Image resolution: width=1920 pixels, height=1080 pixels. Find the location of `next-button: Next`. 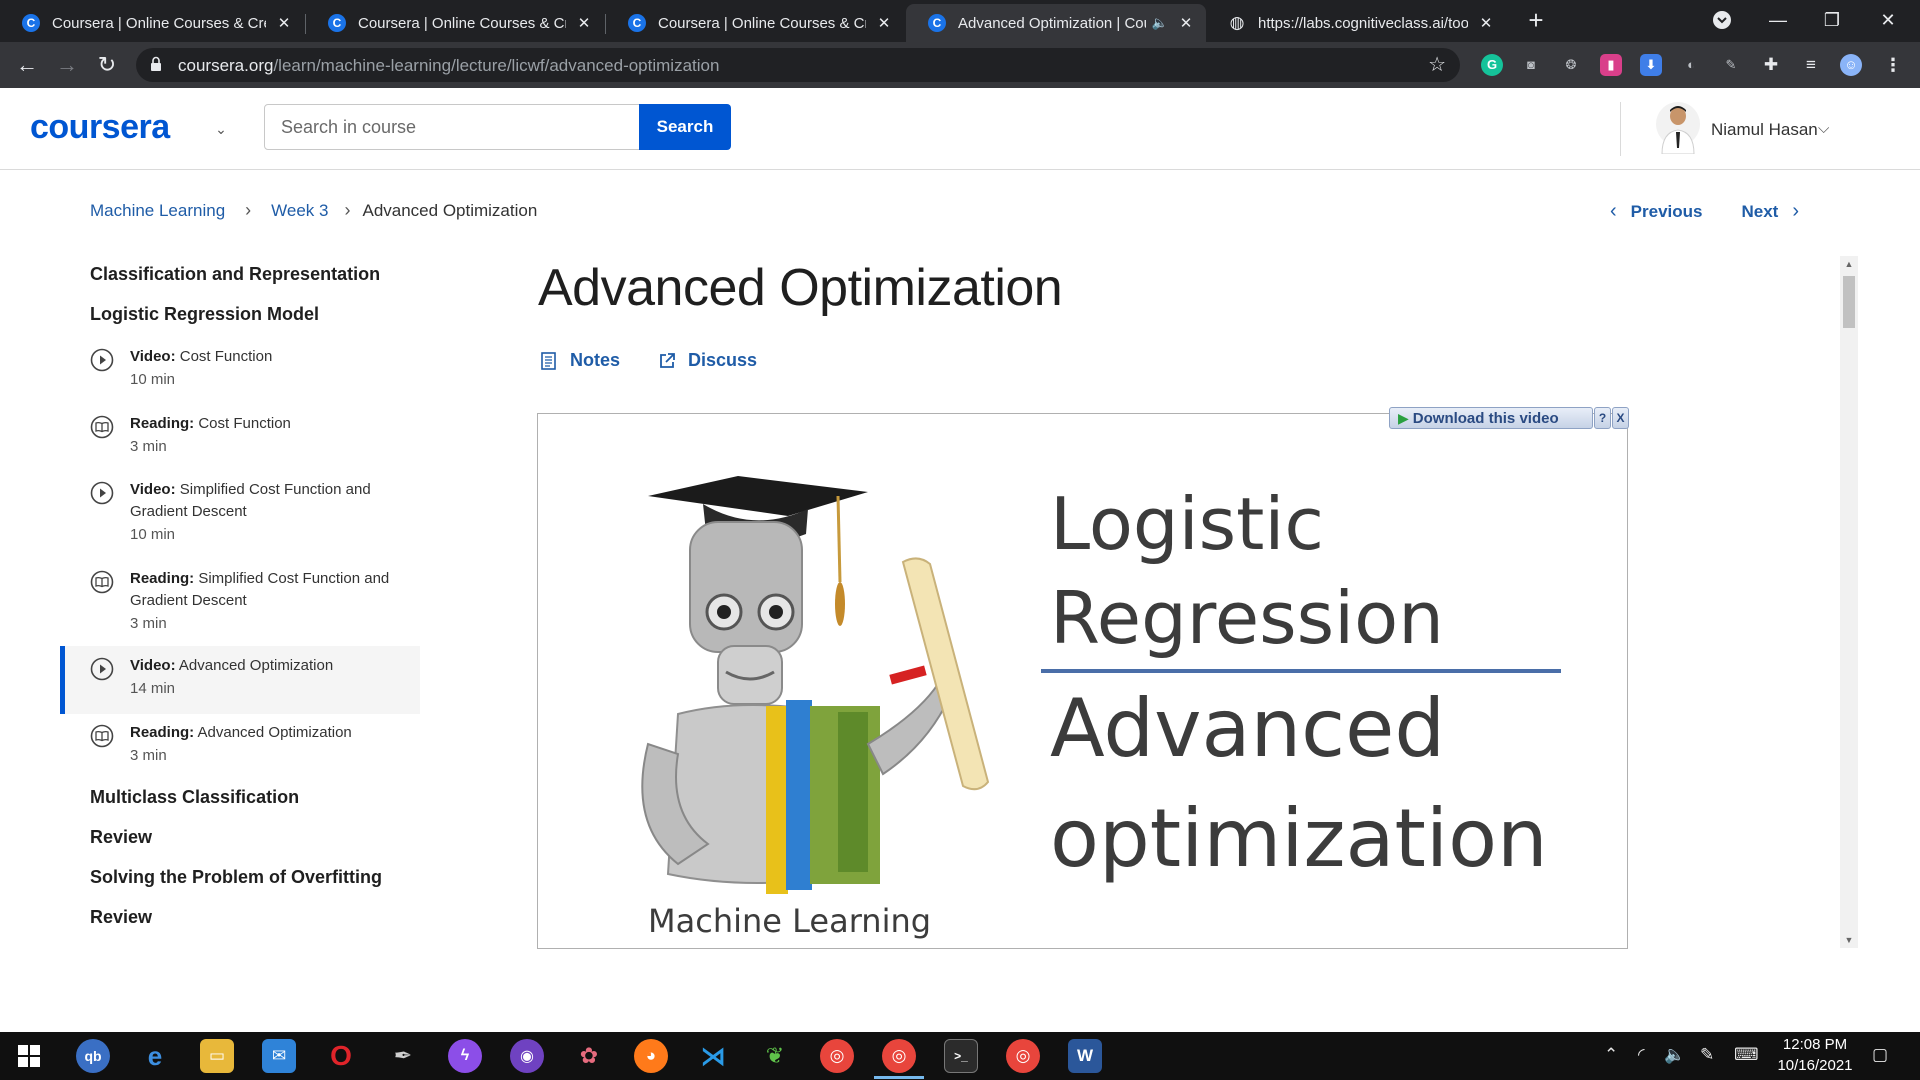

next-button: Next is located at coordinates (1759, 212).